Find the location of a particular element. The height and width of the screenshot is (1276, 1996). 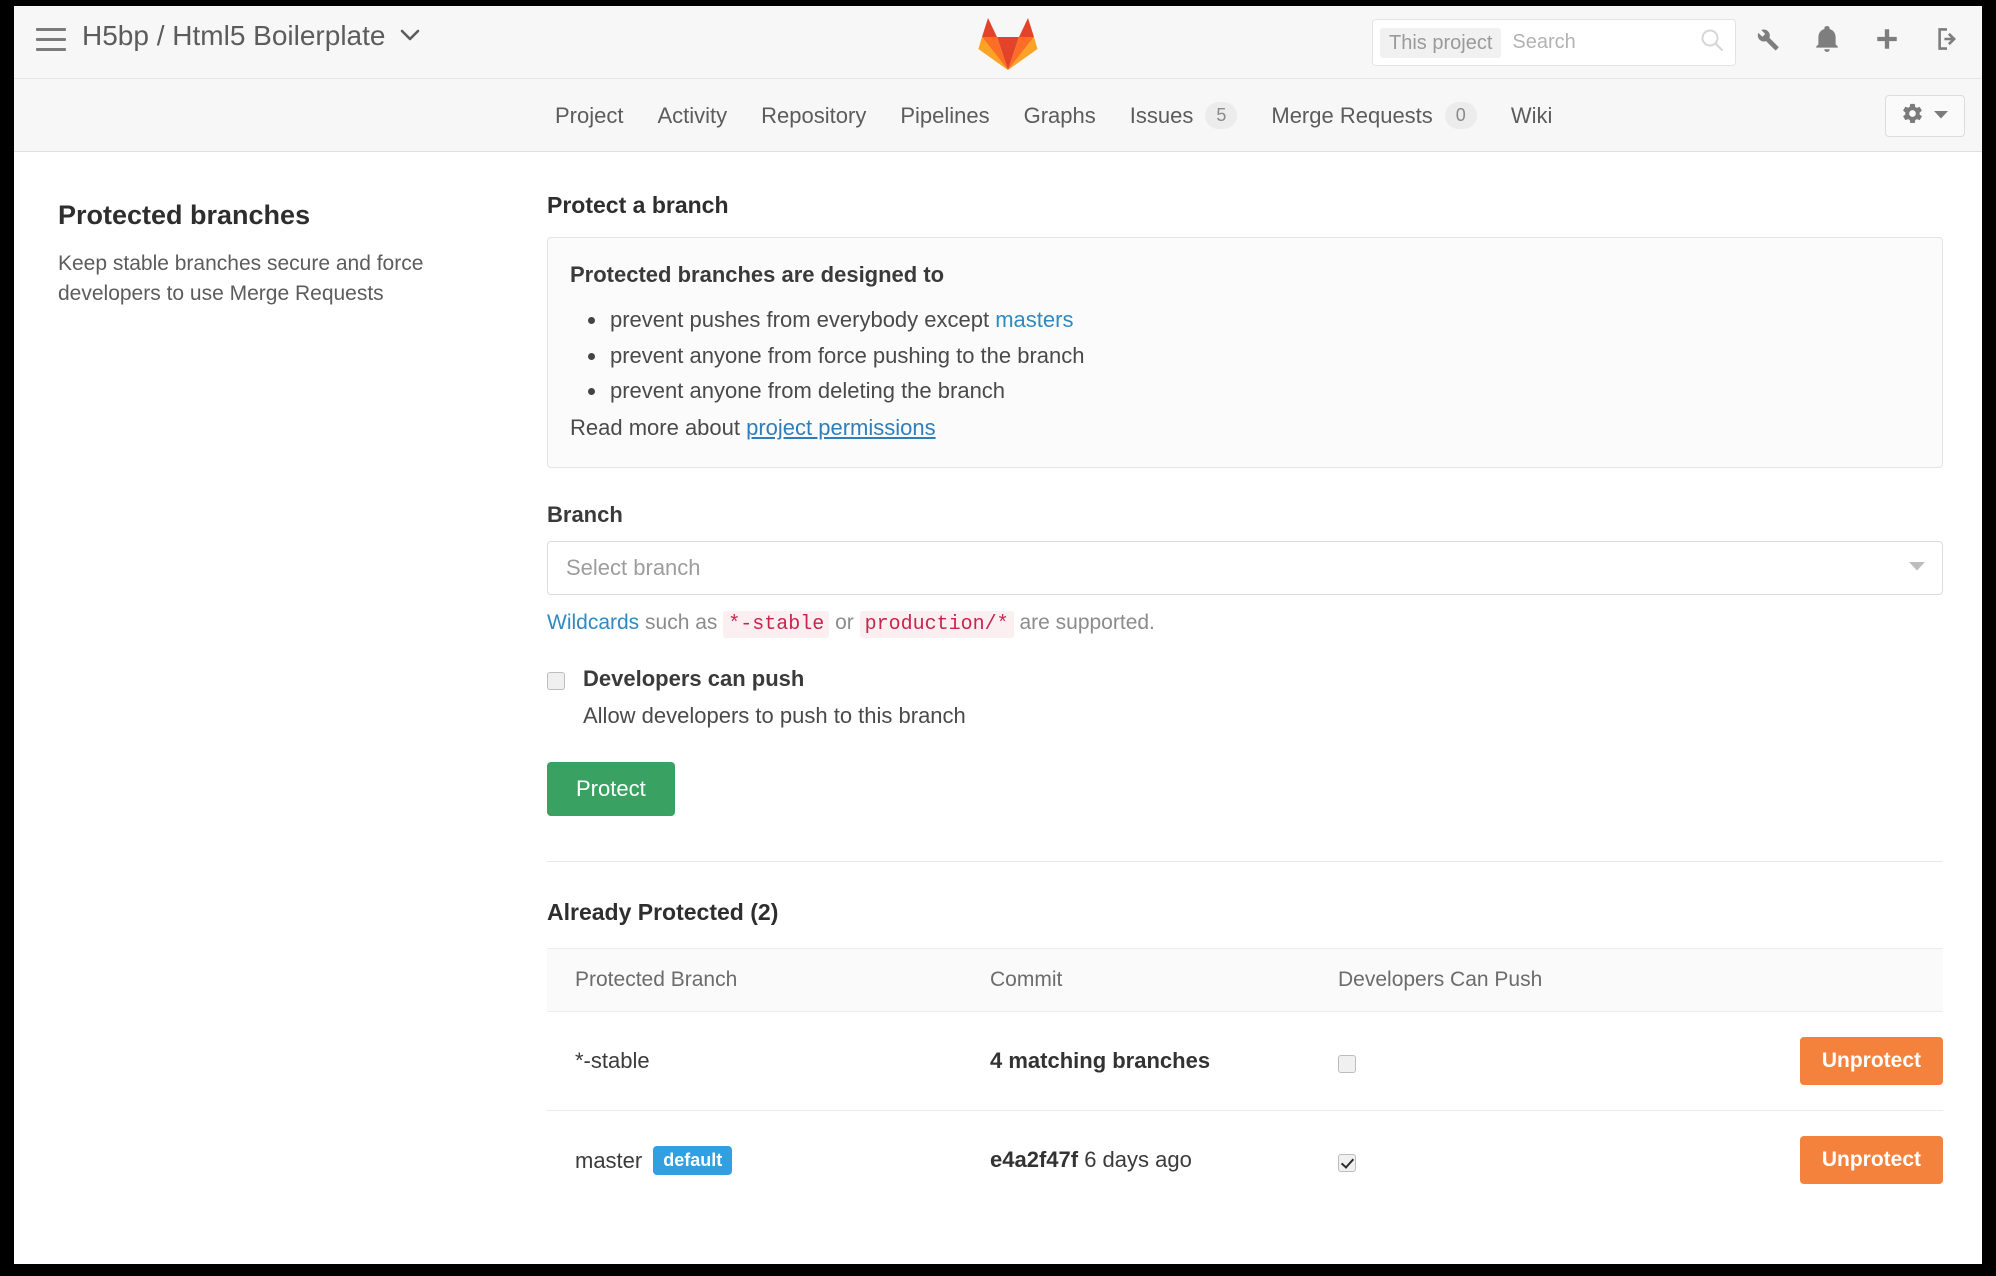

cell-branch-name: master default is located at coordinates (754, 1160).